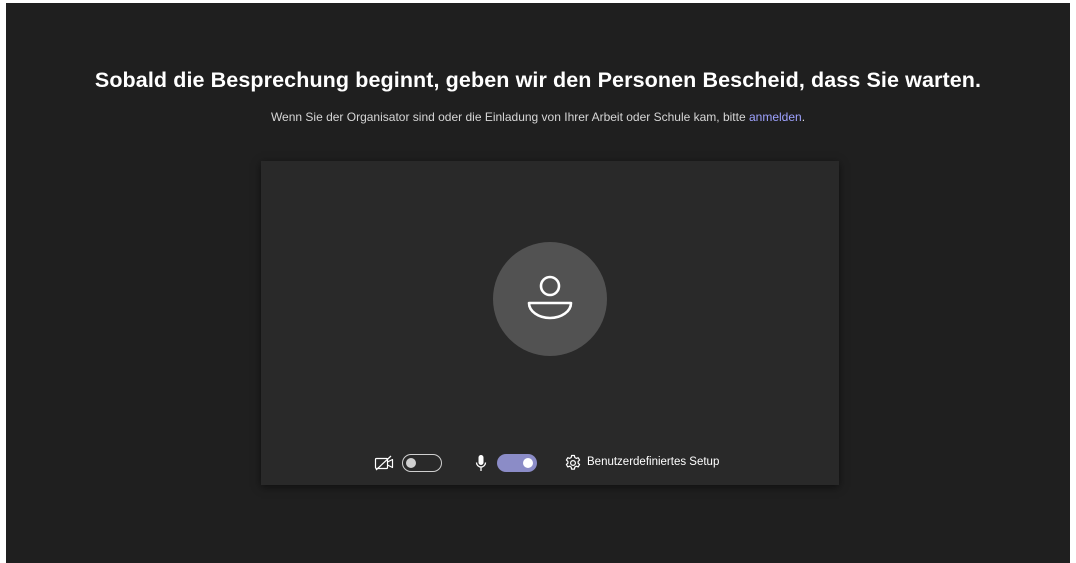 Image resolution: width=1076 pixels, height=563 pixels. Describe the element at coordinates (411, 462) in the screenshot. I see `camera-toggle-knob` at that location.